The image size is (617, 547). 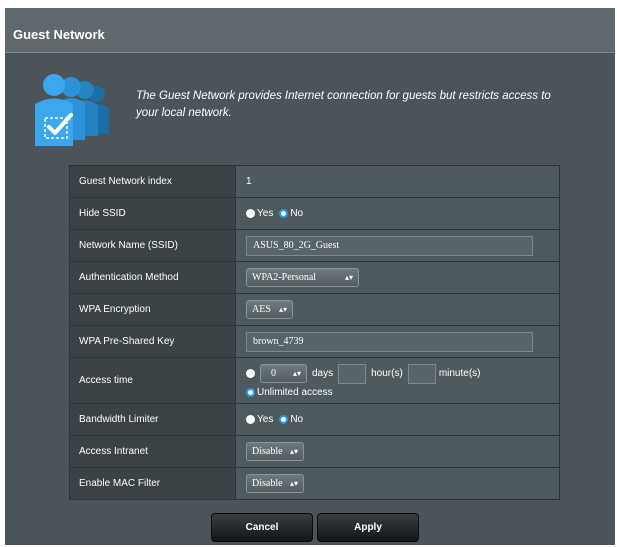 I want to click on table-row: WPA Encryption AES ▴▾, so click(x=314, y=310).